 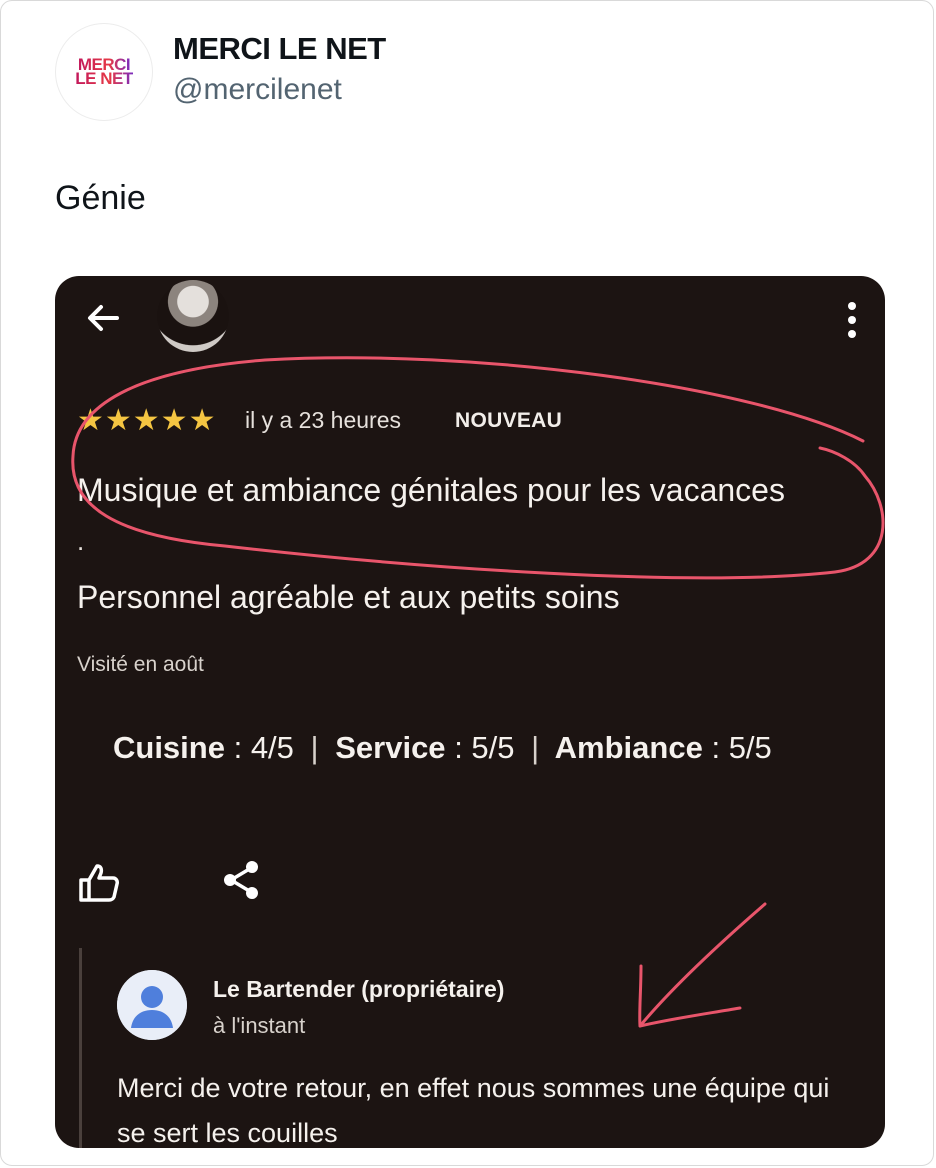 What do you see at coordinates (279, 49) in the screenshot?
I see `display-name: MERCI LE NET` at bounding box center [279, 49].